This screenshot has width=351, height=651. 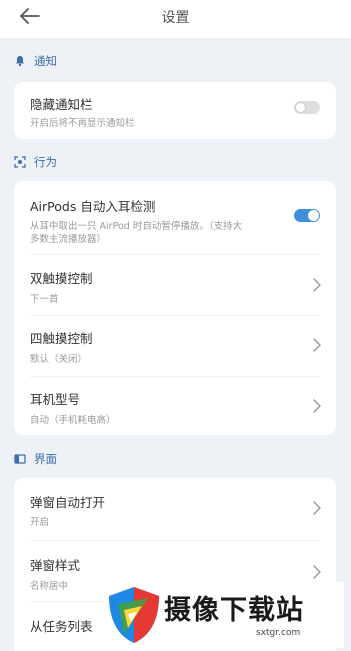 What do you see at coordinates (234, 610) in the screenshot?
I see `watermark-text: 摄像下载站` at bounding box center [234, 610].